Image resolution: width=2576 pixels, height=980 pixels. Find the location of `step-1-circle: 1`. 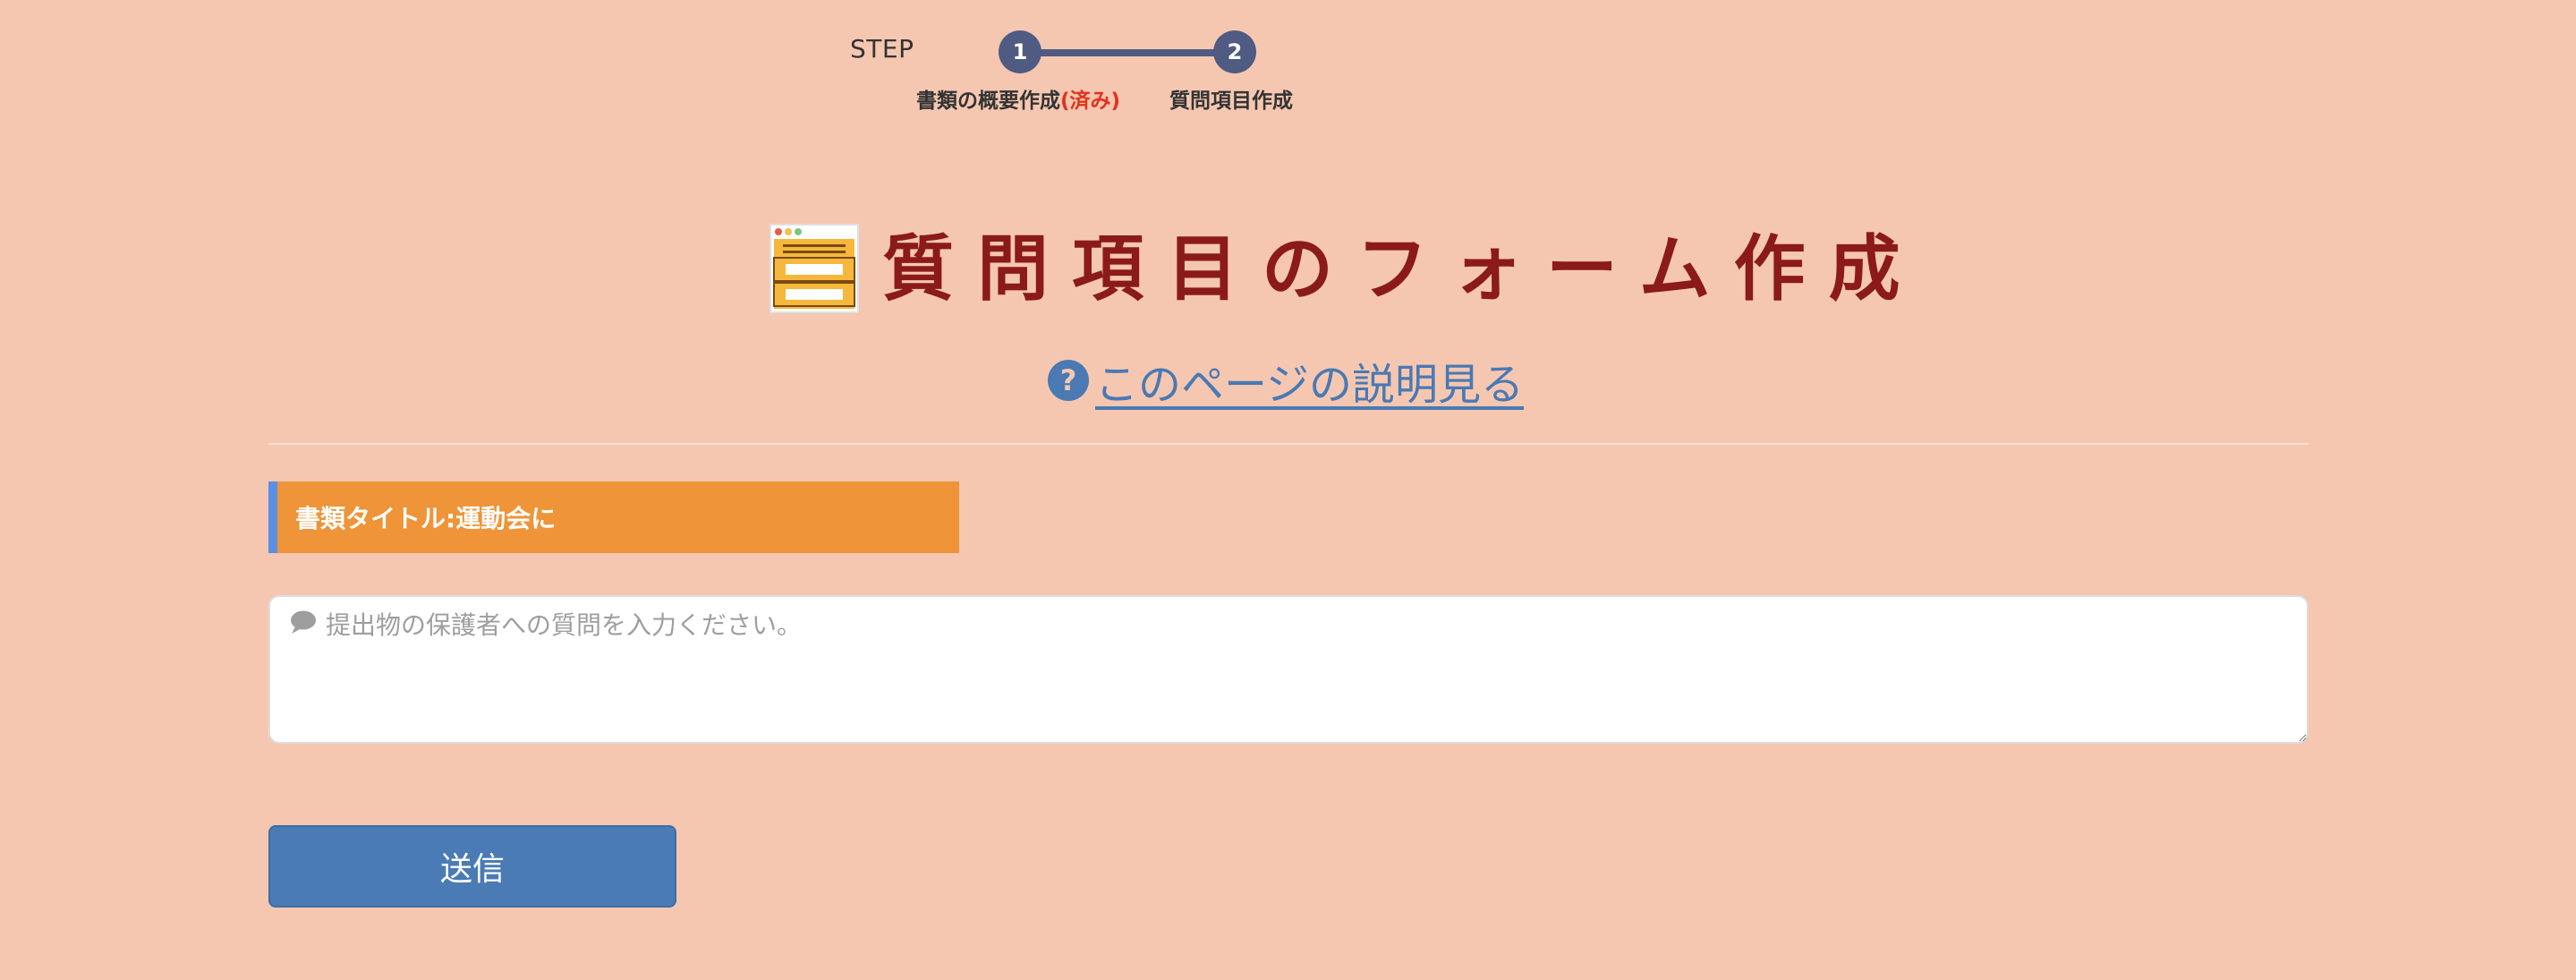

step-1-circle: 1 is located at coordinates (1020, 51).